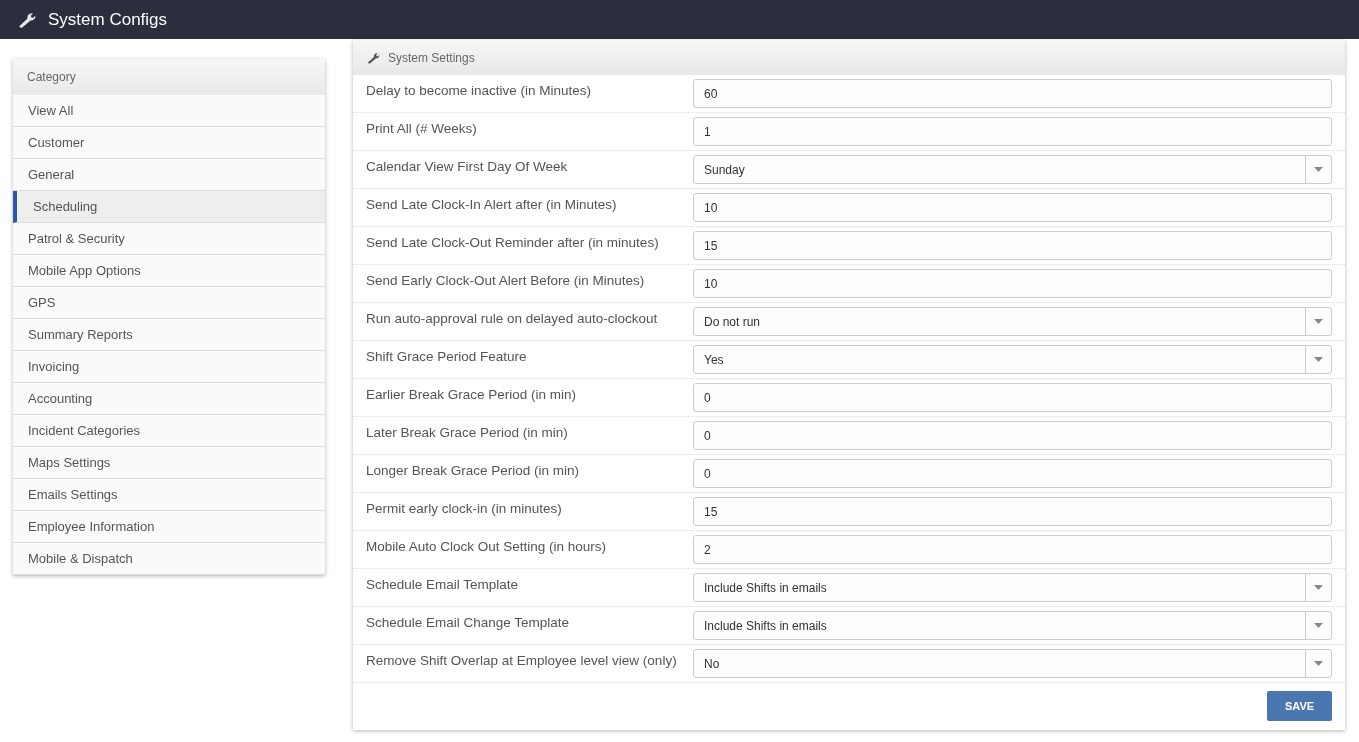  What do you see at coordinates (169, 77) in the screenshot?
I see `category-heading: Category` at bounding box center [169, 77].